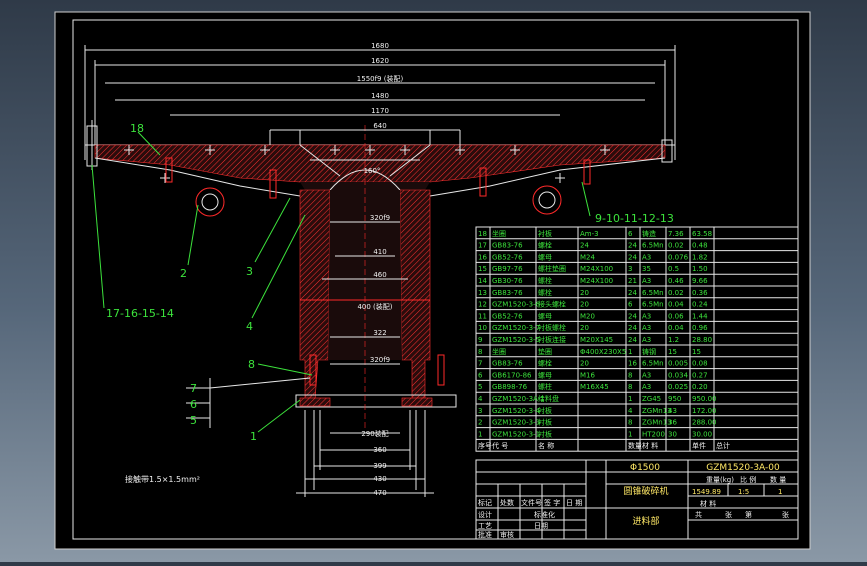 Image resolution: width=867 pixels, height=566 pixels. Describe the element at coordinates (552, 339) in the screenshot. I see `bom-cell: 衬板连接` at that location.